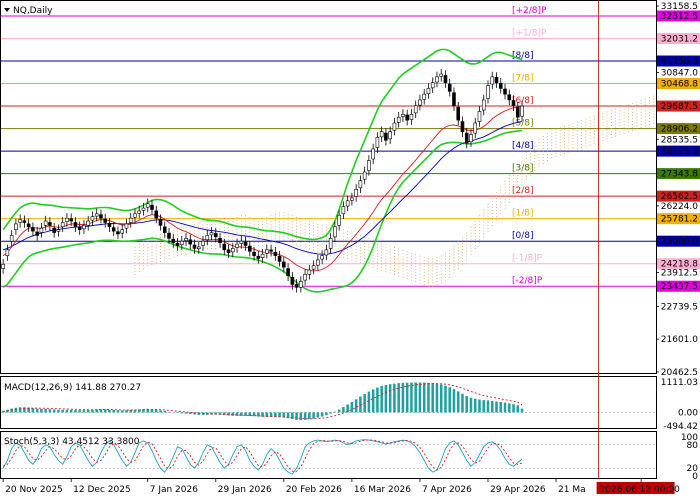  What do you see at coordinates (527, 281) in the screenshot?
I see `murrey-label-12: [-2/8]P` at bounding box center [527, 281].